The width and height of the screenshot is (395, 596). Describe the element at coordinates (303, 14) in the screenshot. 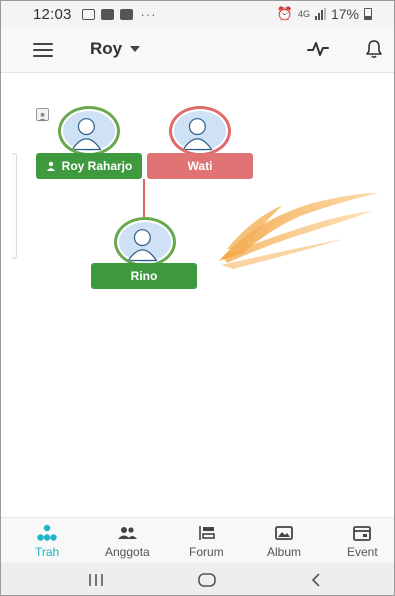

I see `network-type: 4G` at that location.